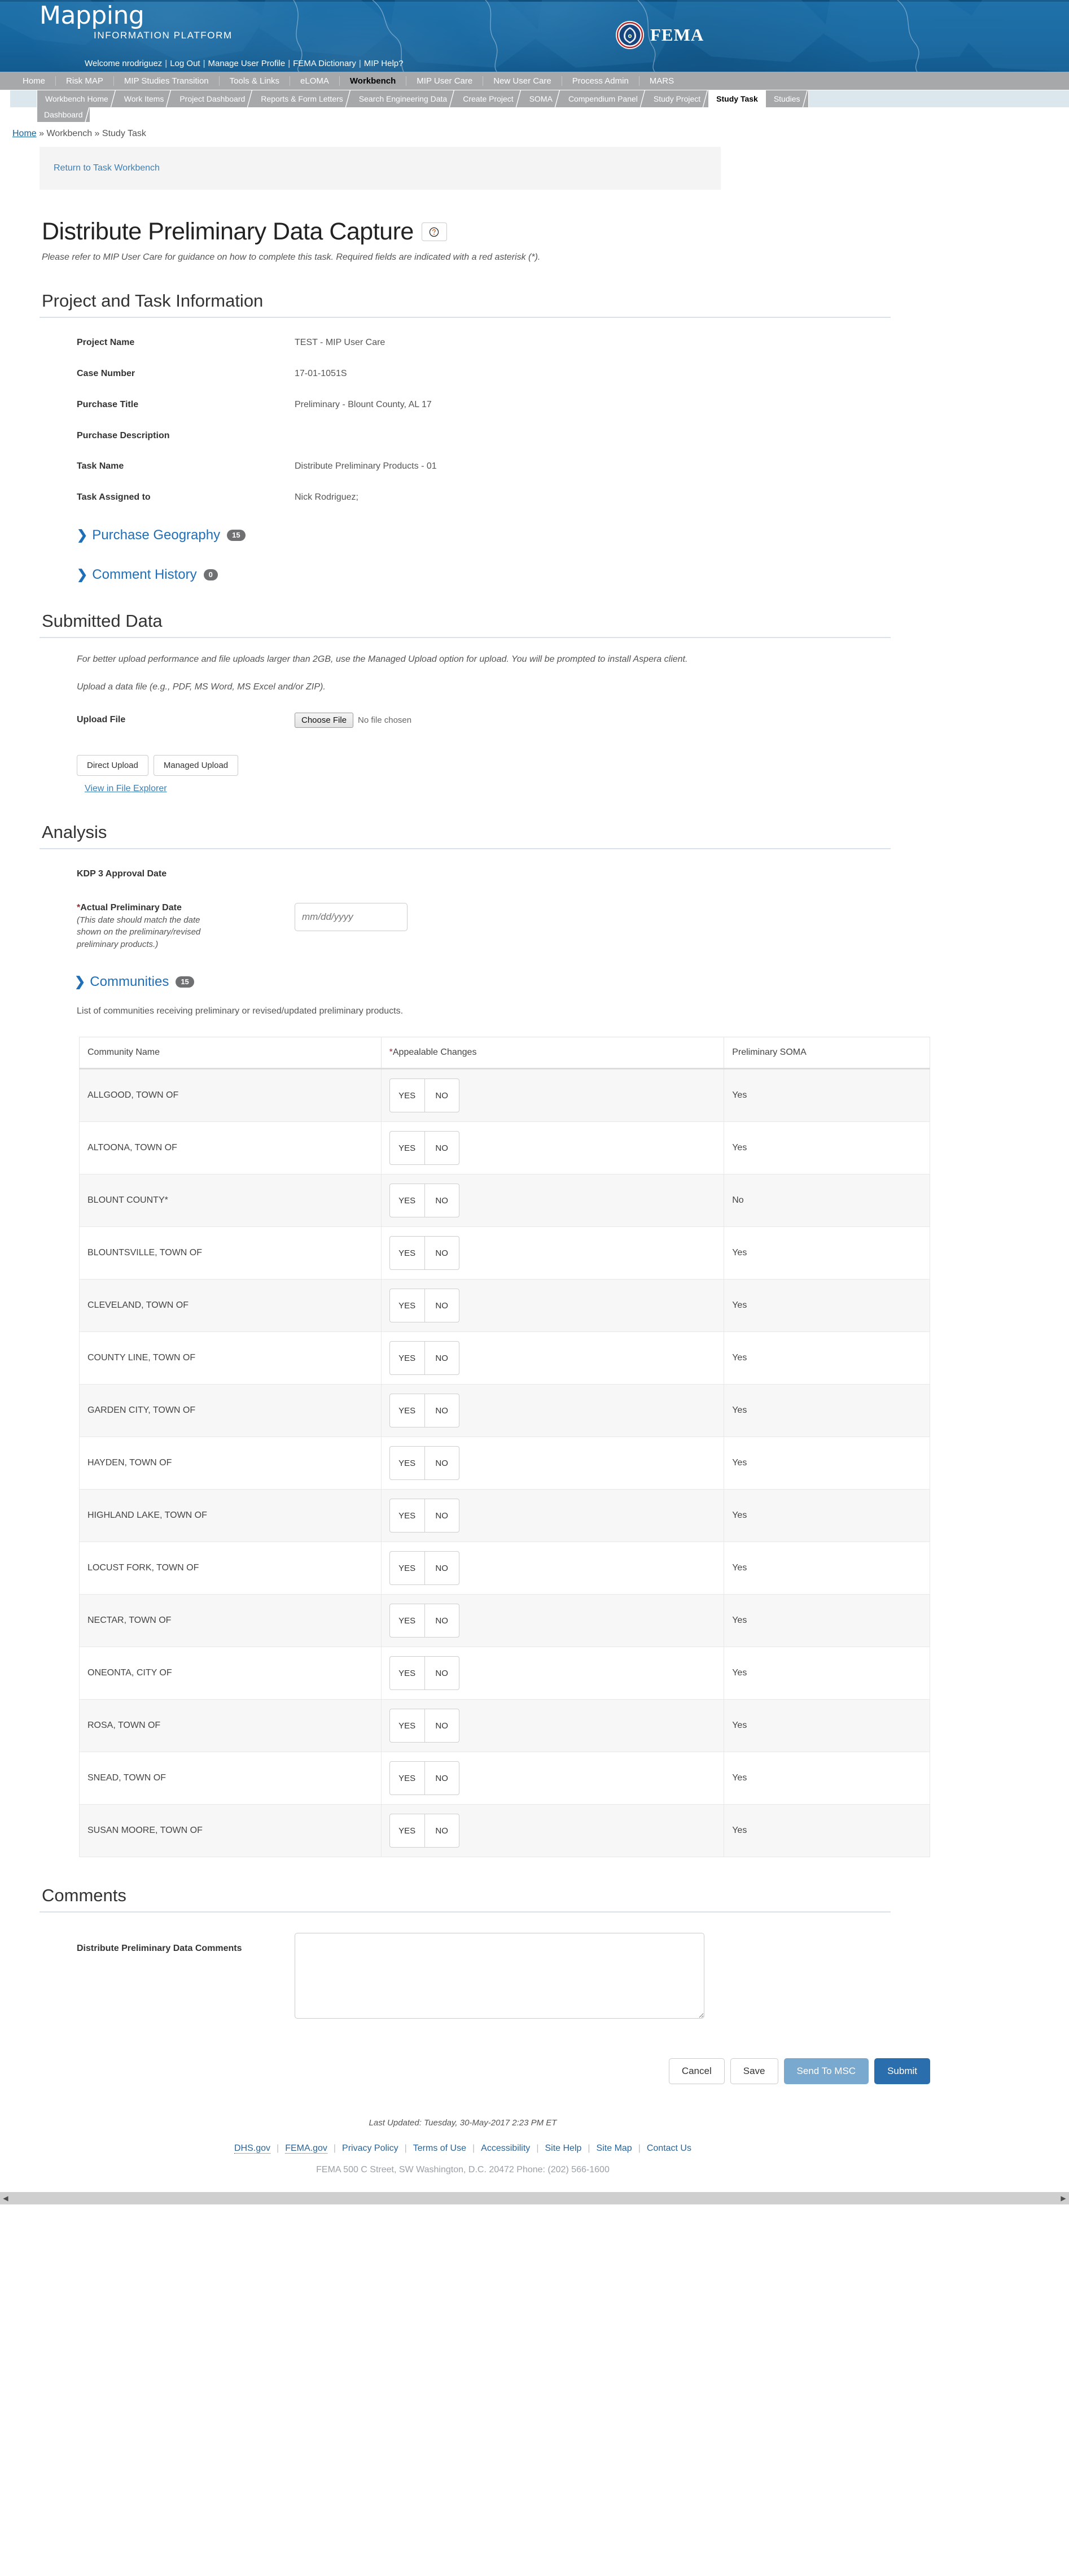  What do you see at coordinates (434, 232) in the screenshot?
I see `page-help-button` at bounding box center [434, 232].